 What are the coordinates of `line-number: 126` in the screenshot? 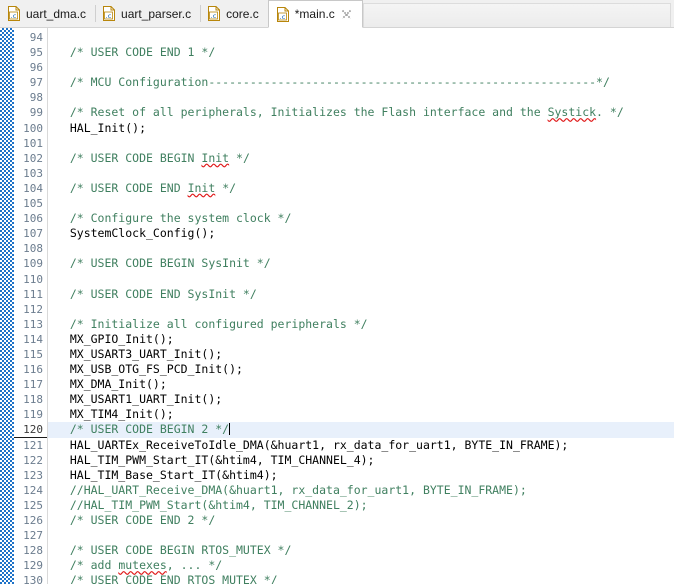 It's located at (33, 520).